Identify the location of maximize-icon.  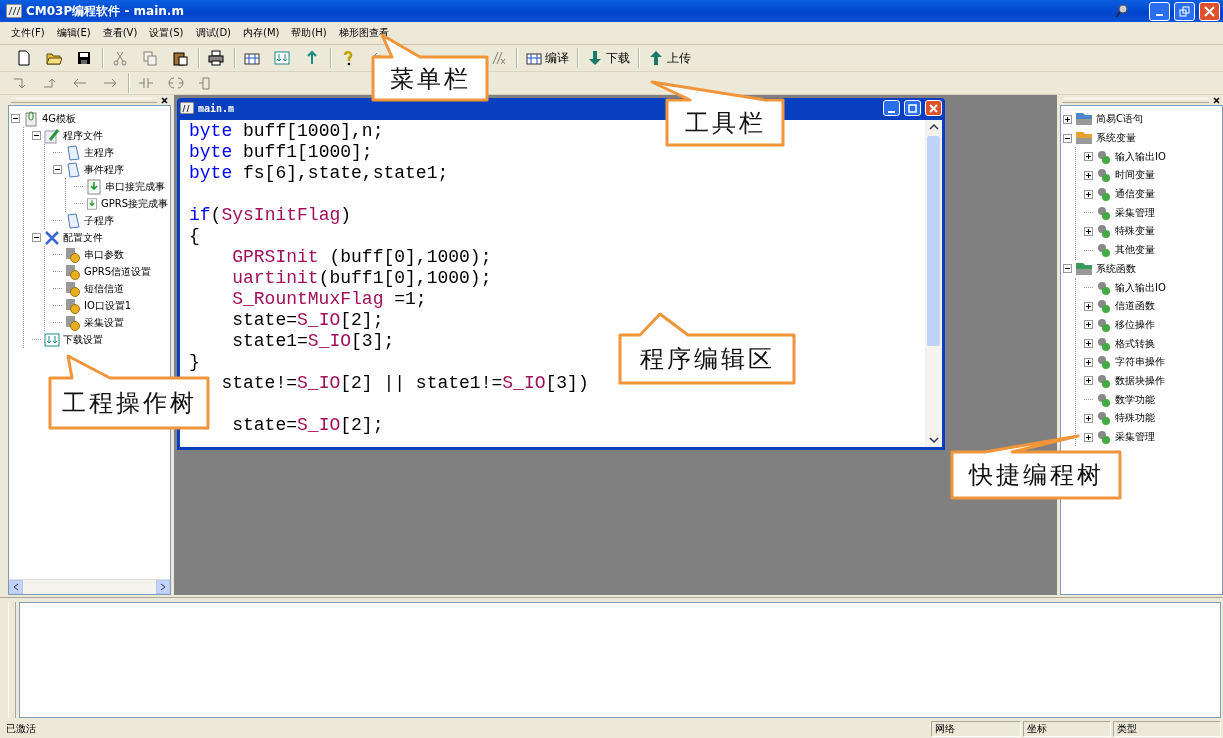
(912, 108).